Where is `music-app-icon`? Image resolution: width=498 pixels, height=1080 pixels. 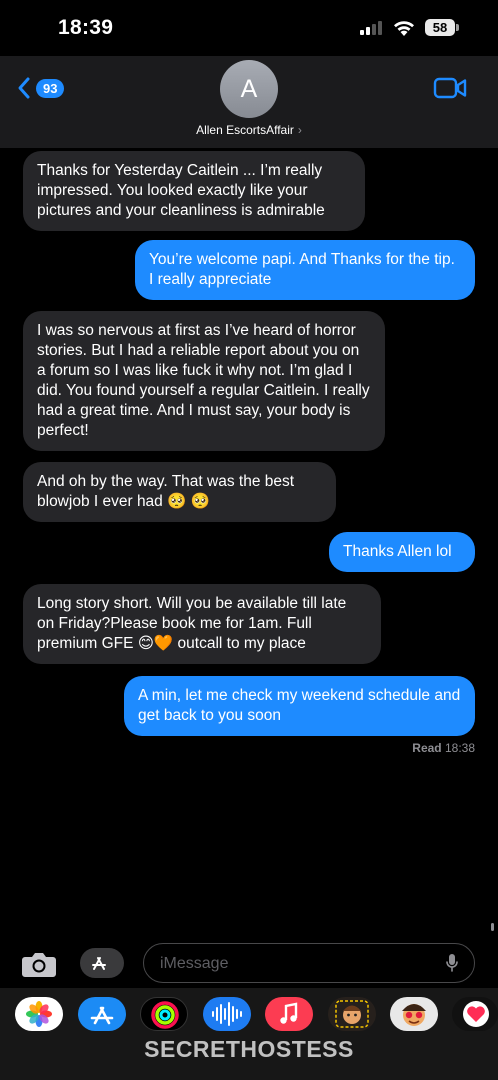
music-app-icon is located at coordinates (289, 1014).